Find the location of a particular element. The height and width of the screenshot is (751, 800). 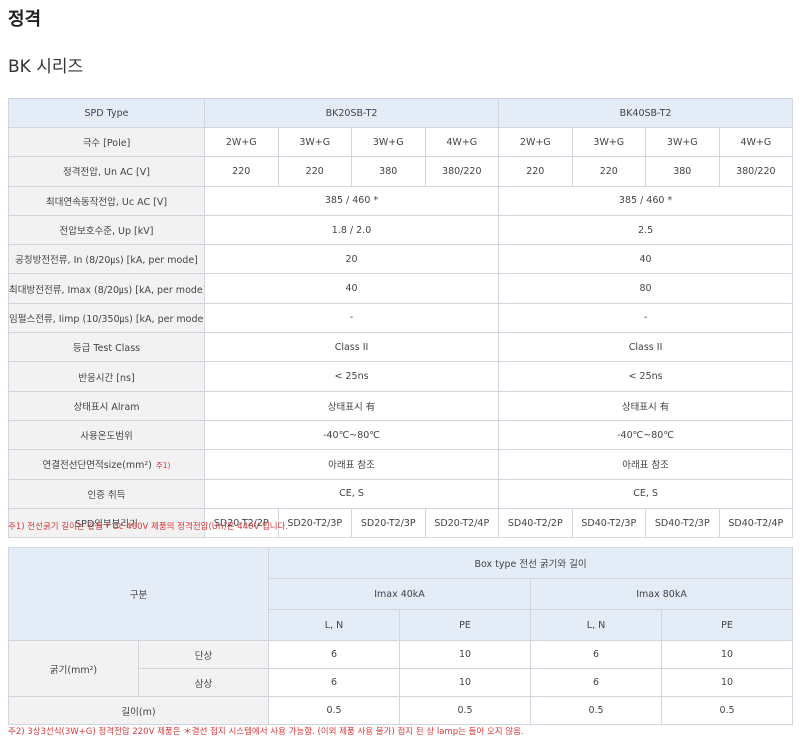

box-type-header: Box type 전선 굵기와 길이 is located at coordinates (531, 563).